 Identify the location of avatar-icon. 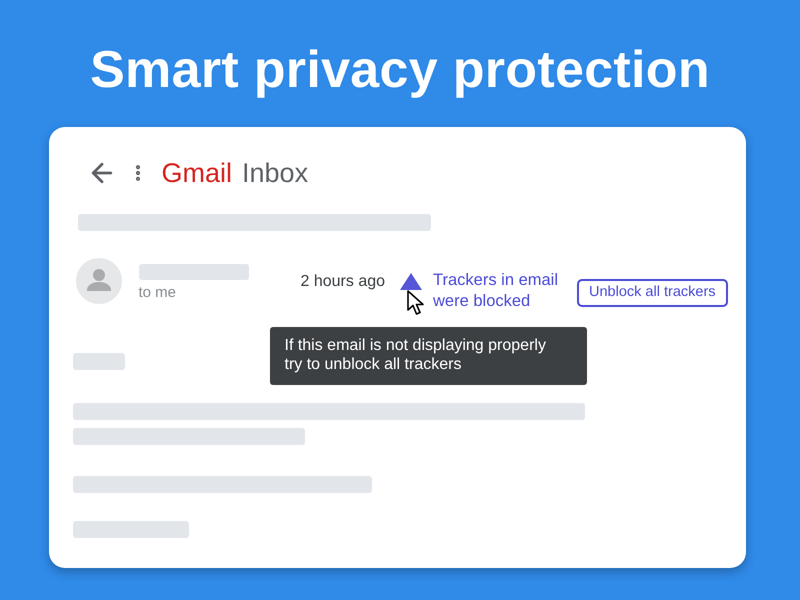
(99, 281).